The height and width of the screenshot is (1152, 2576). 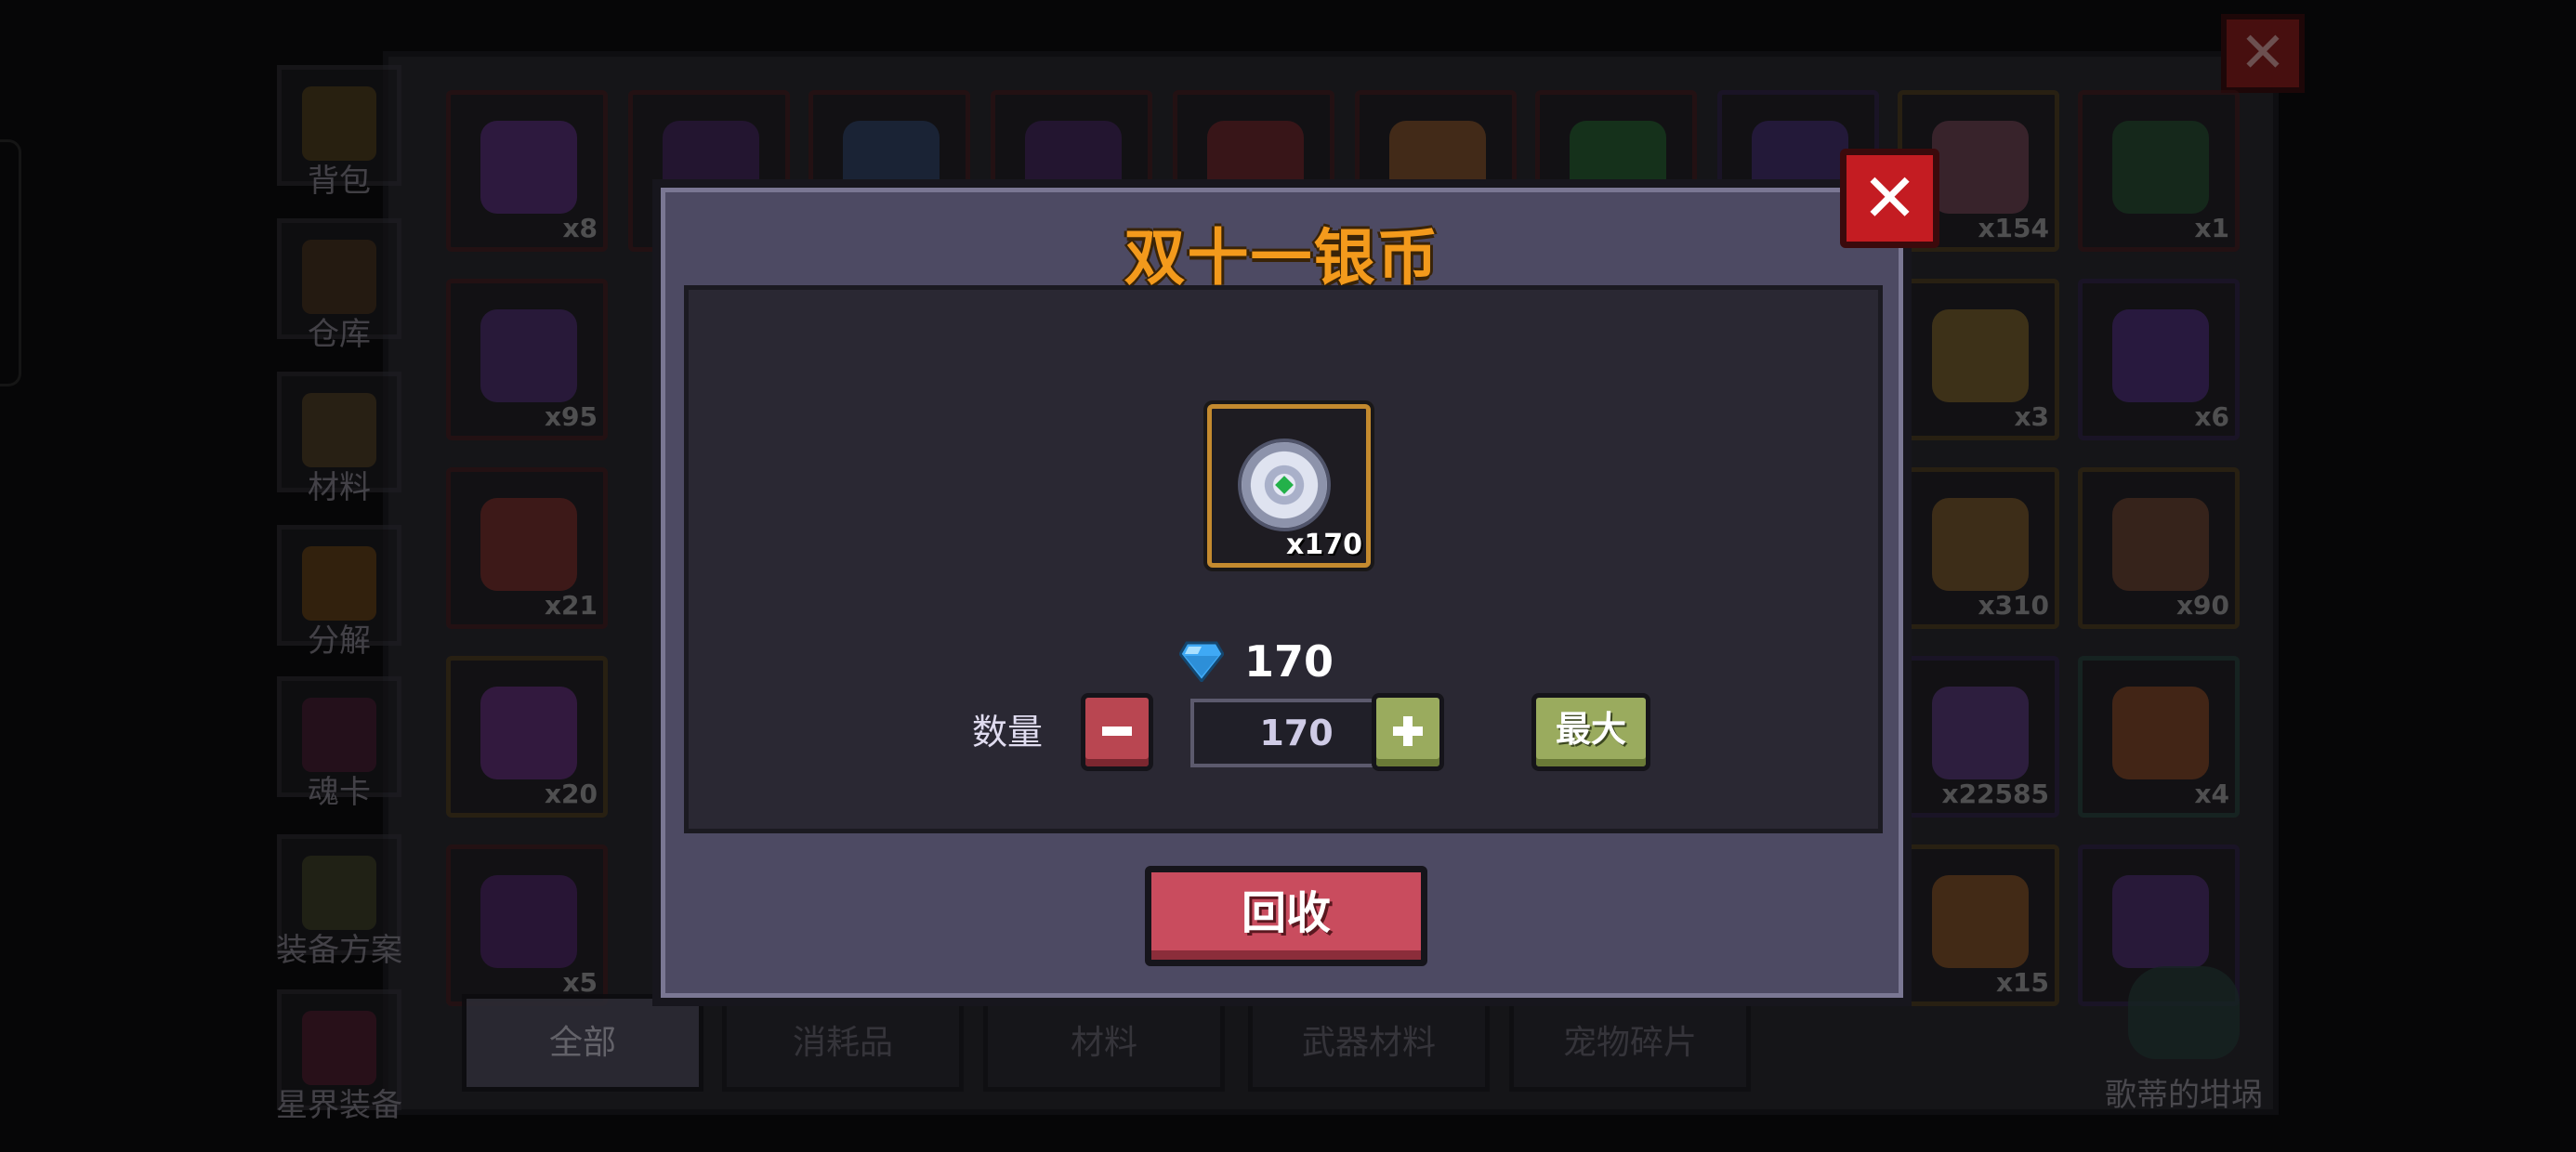 What do you see at coordinates (1286, 916) in the screenshot?
I see `recycle-button: 回收` at bounding box center [1286, 916].